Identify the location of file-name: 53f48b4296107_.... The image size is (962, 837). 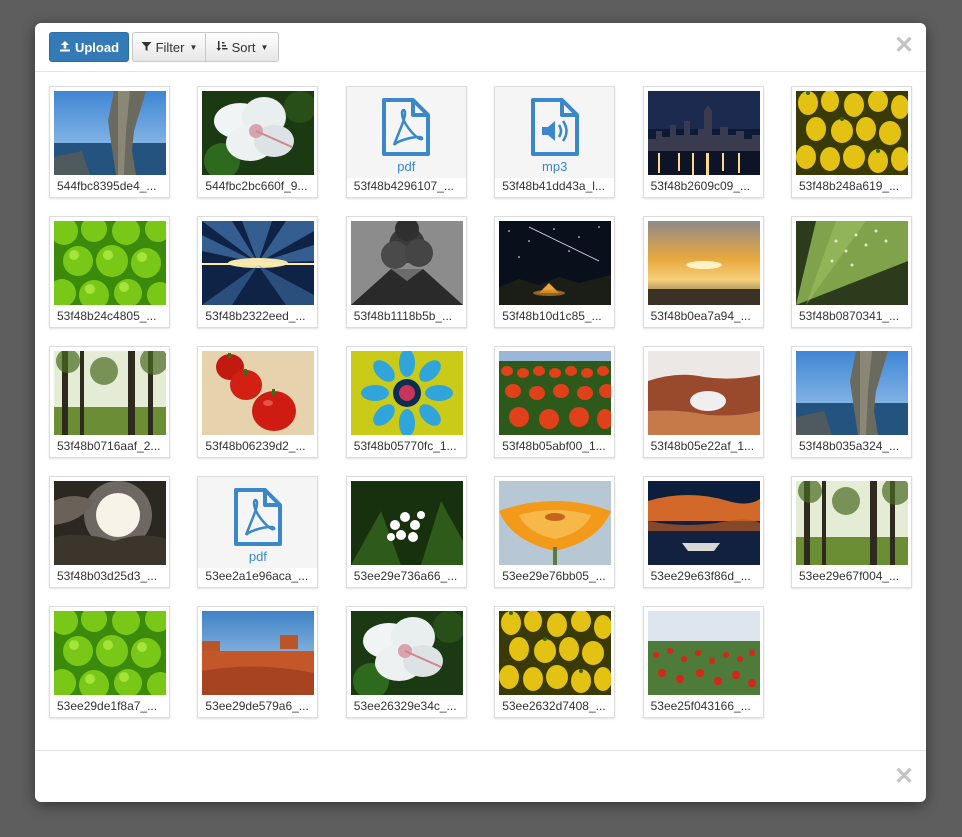
(403, 186).